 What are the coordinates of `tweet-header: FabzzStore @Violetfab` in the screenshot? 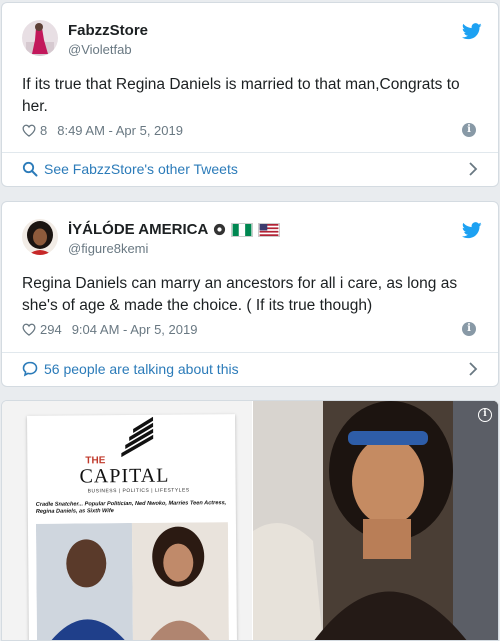 It's located at (252, 40).